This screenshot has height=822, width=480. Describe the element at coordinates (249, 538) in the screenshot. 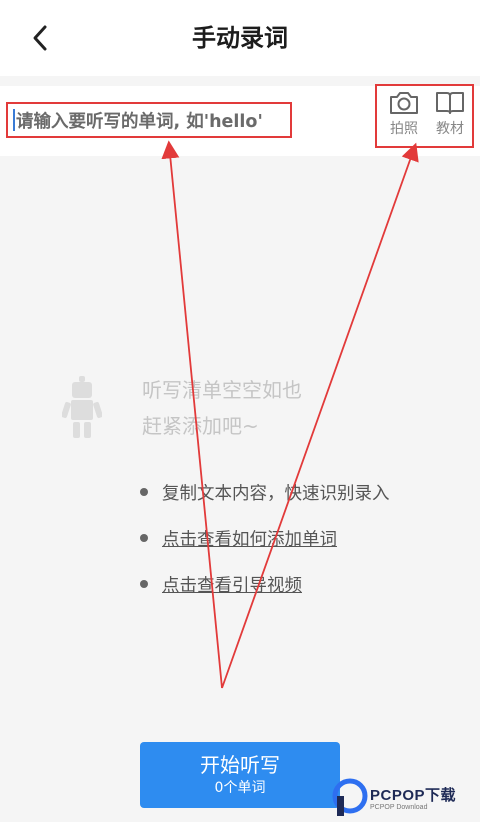

I see `how-to-add-link: 点击查看如何添加单词` at that location.